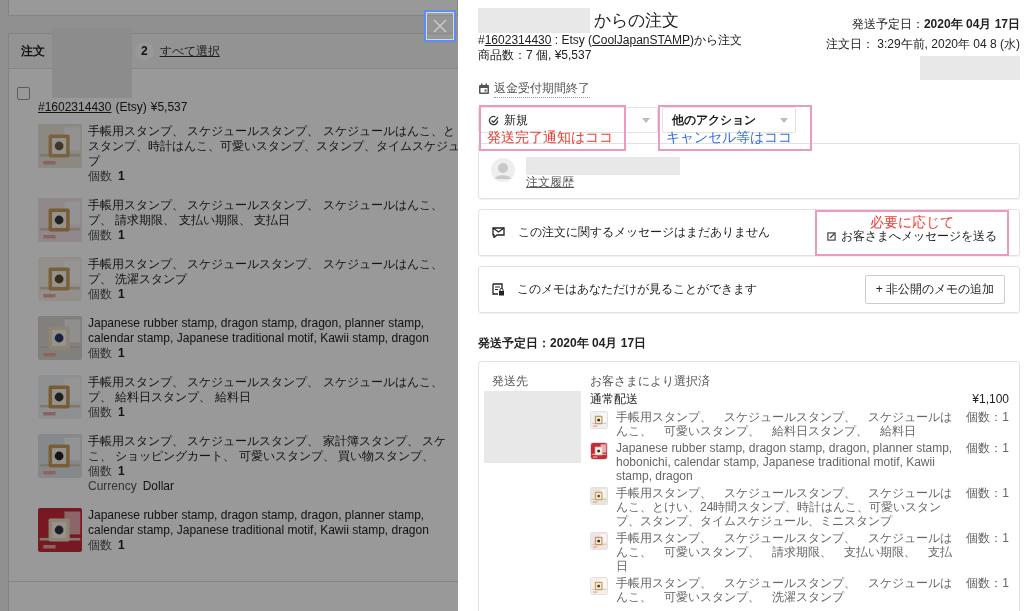 Image resolution: width=1024 pixels, height=611 pixels. I want to click on add-private-memo-button: + 非公開のメモの追加, so click(934, 289).